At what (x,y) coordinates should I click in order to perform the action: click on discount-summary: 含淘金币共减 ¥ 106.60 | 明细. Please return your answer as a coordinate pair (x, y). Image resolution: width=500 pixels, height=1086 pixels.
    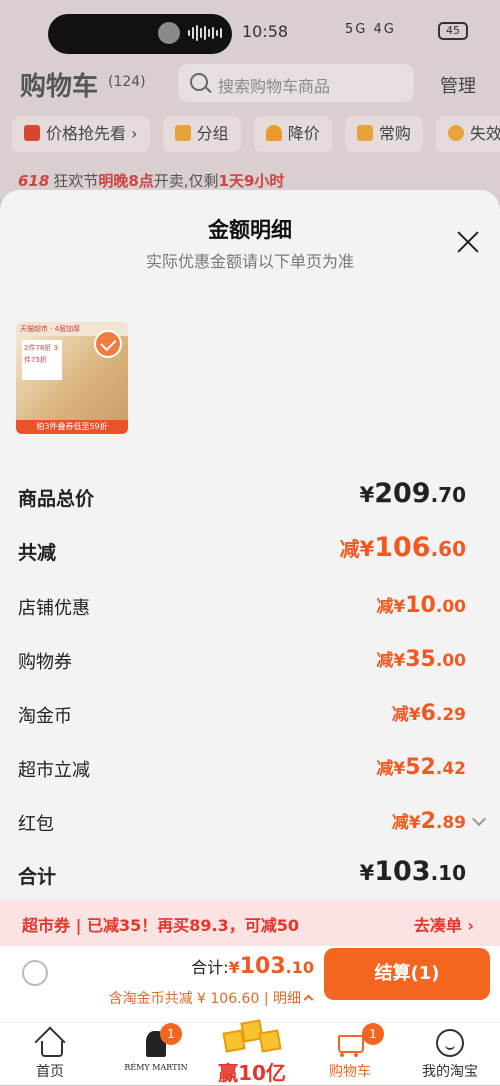
    Looking at the image, I should click on (211, 998).